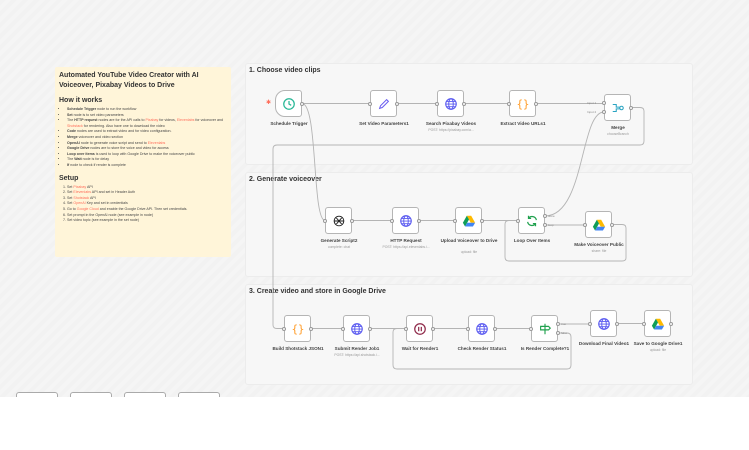 This screenshot has height=450, width=749. What do you see at coordinates (592, 112) in the screenshot?
I see `input-label: Input 2` at bounding box center [592, 112].